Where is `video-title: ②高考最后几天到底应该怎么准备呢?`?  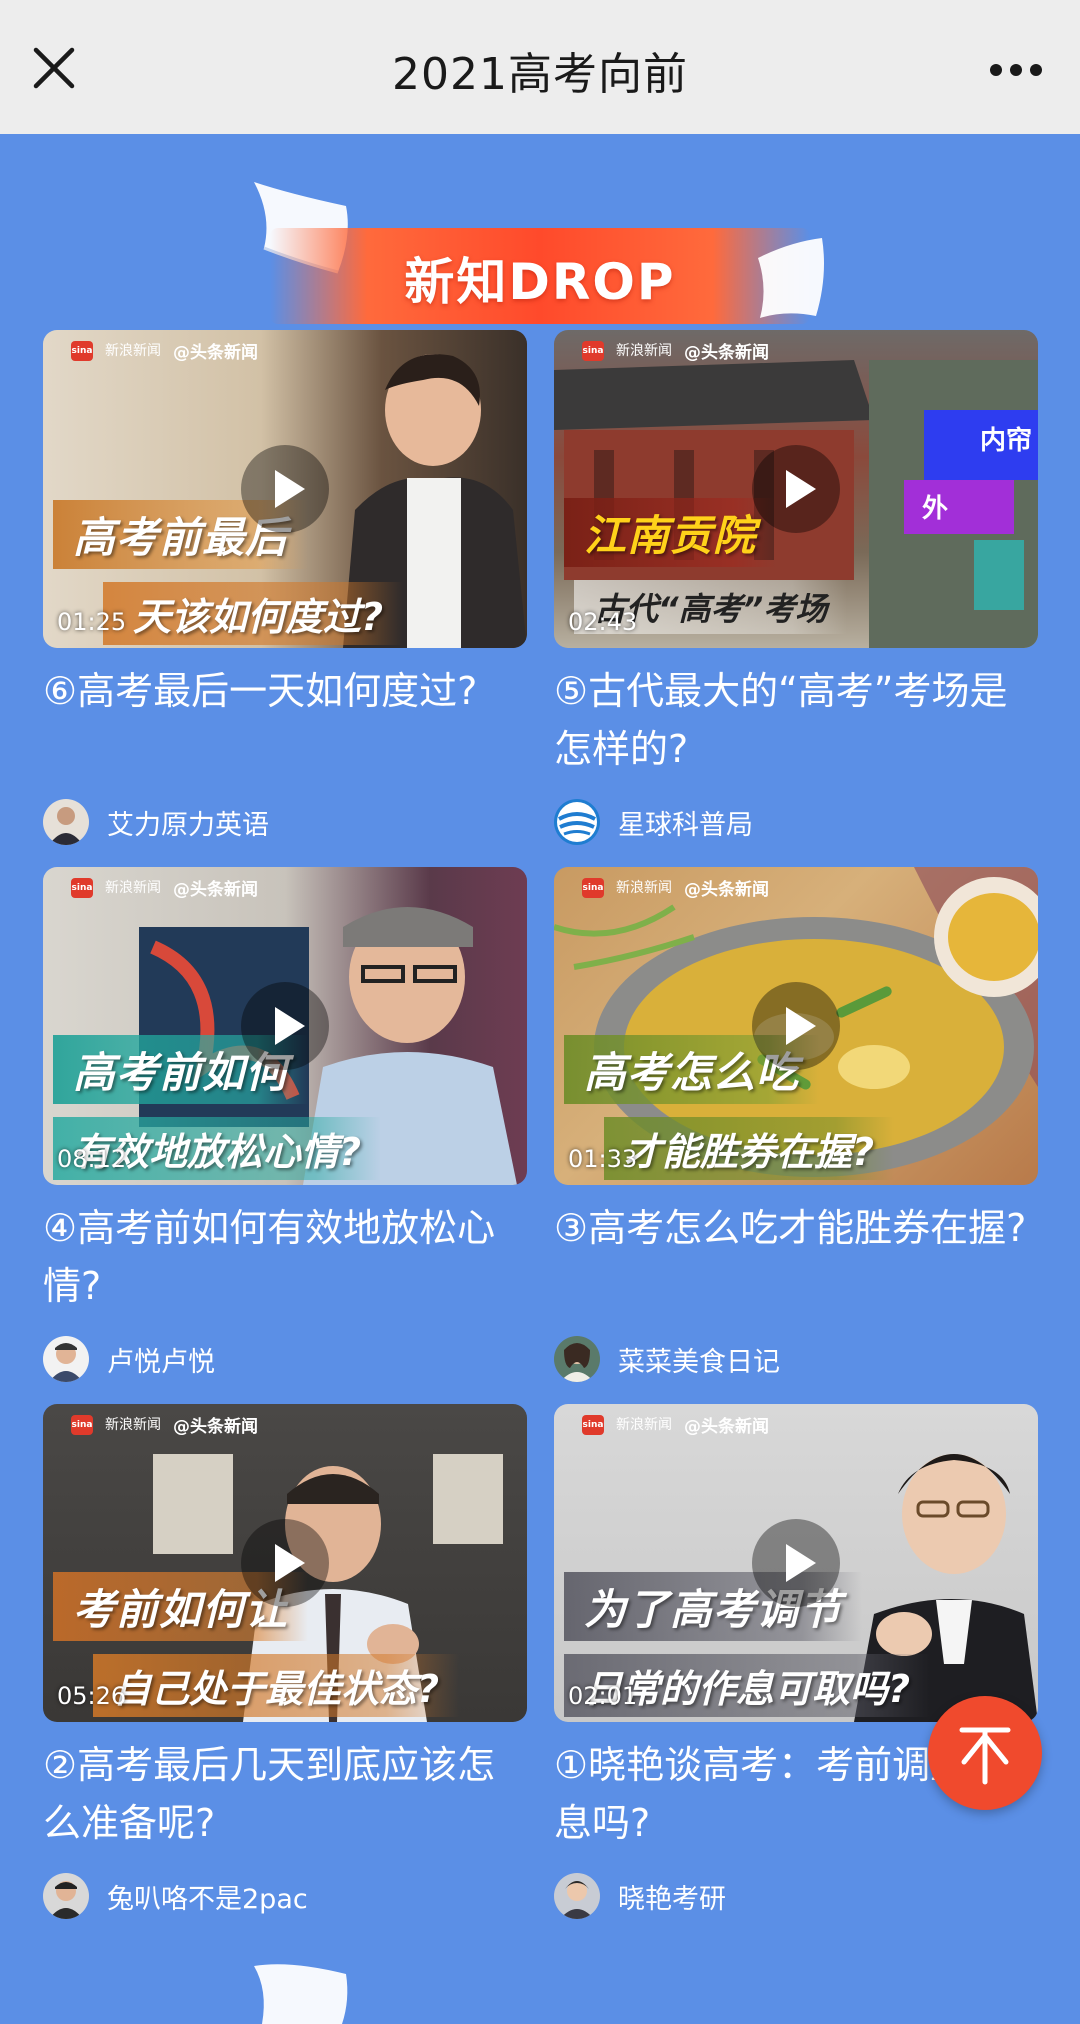
video-title: ②高考最后几天到底应该怎么准备呢? is located at coordinates (285, 1795).